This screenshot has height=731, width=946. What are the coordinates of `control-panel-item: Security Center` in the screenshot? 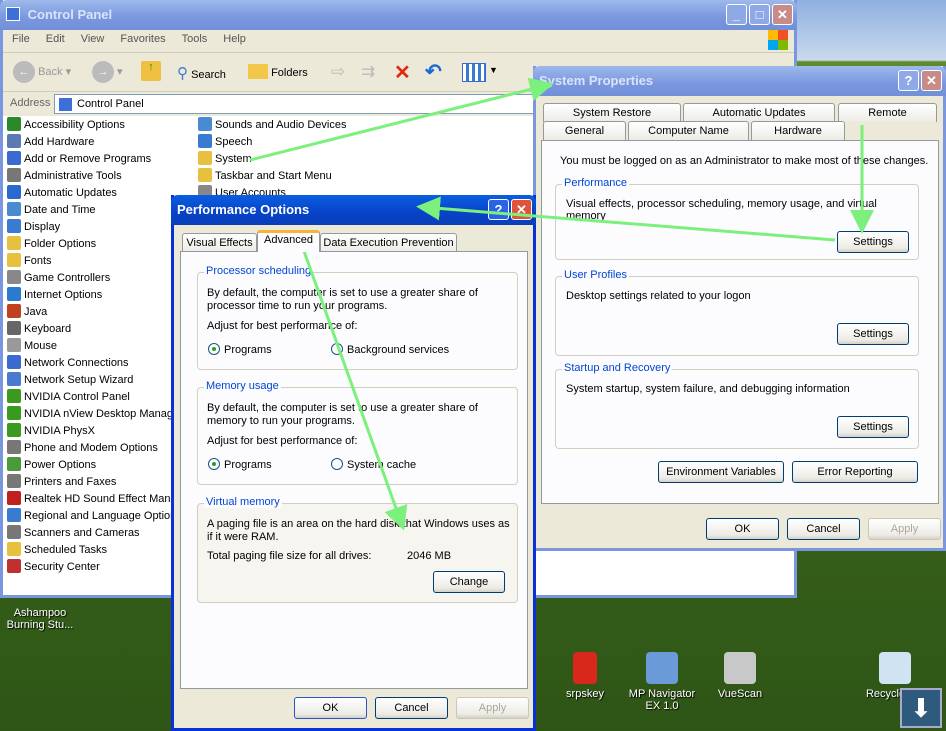 It's located at (53, 567).